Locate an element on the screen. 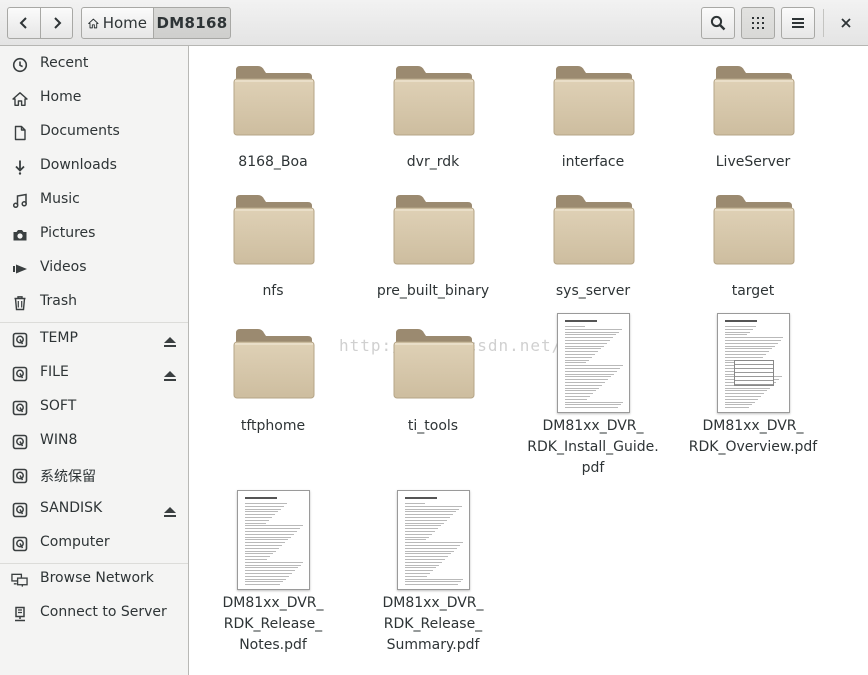  sidebar-item-label: SOFT is located at coordinates (58, 406).